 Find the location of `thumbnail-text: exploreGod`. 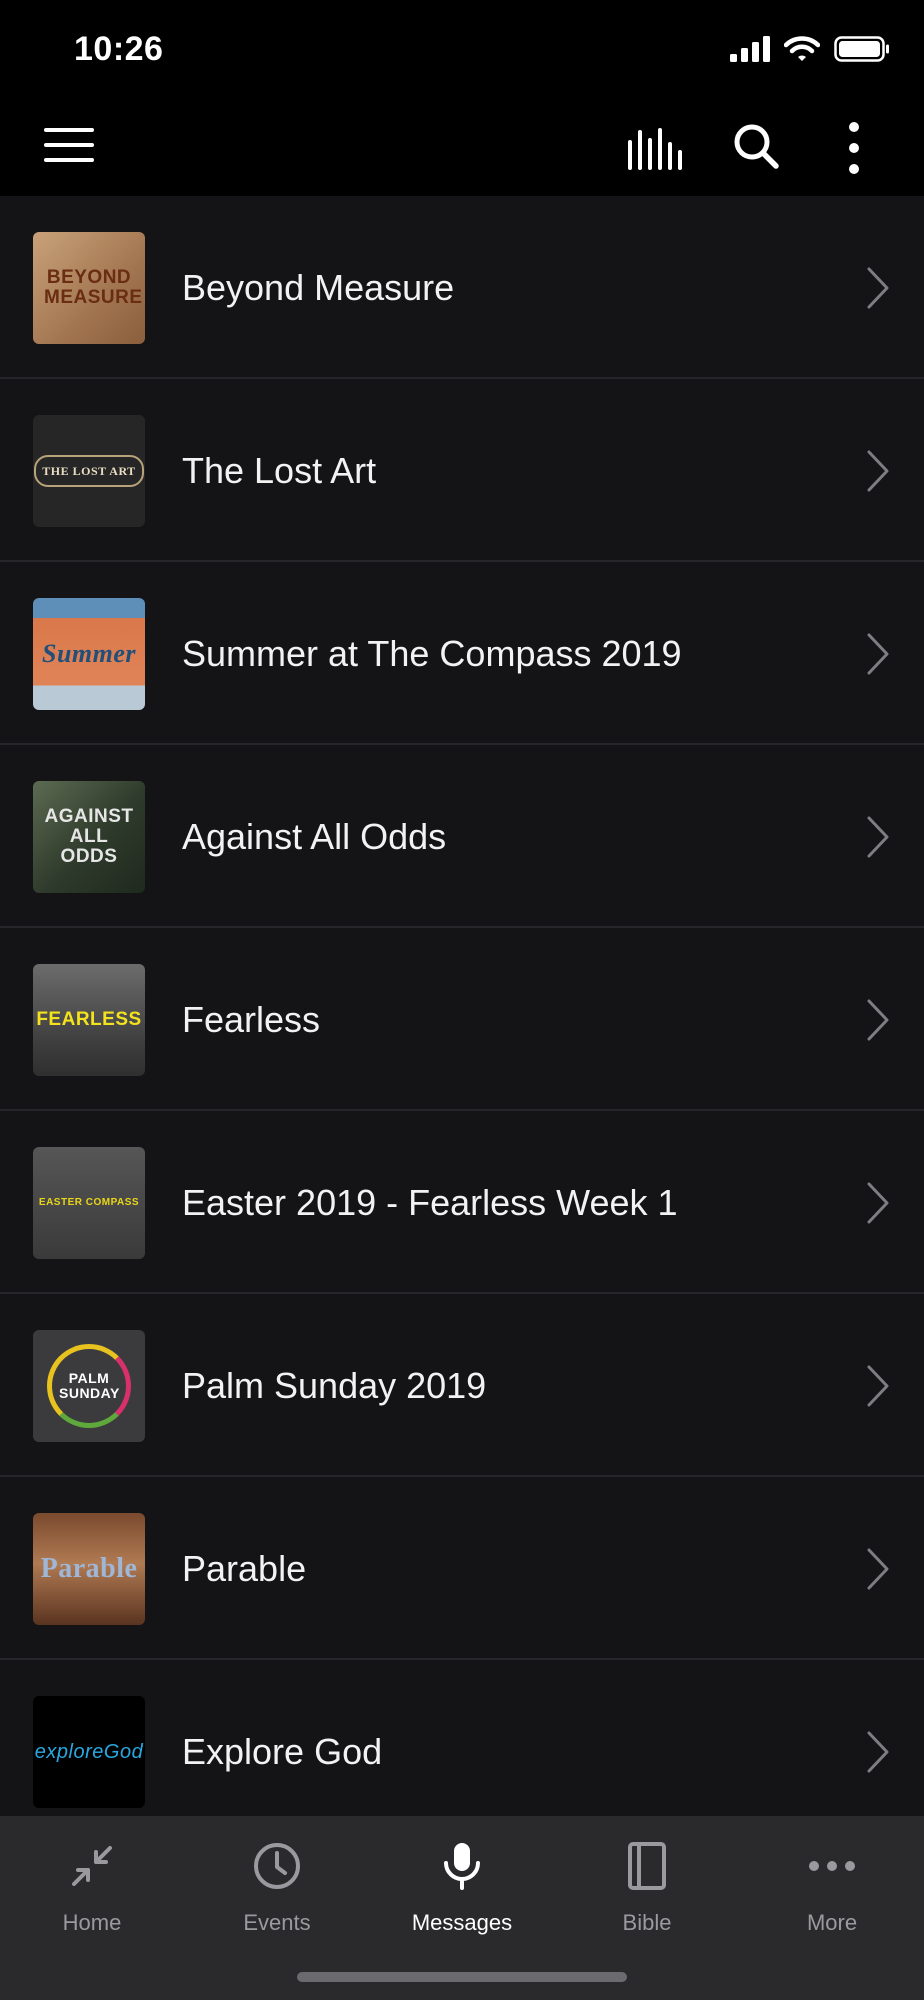

thumbnail-text: exploreGod is located at coordinates (89, 1751).